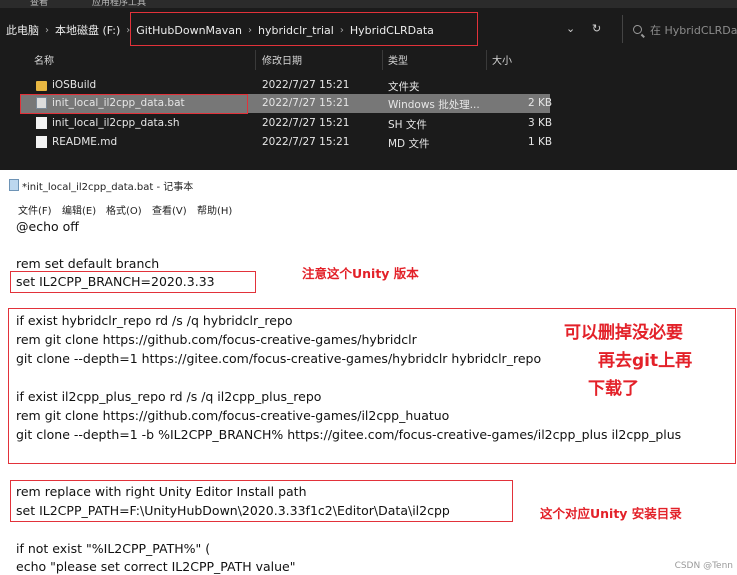 The width and height of the screenshot is (737, 575). I want to click on file-row-iosbuild: iOSBuild 2022/7/27 15:21 文件夹, so click(291, 85).